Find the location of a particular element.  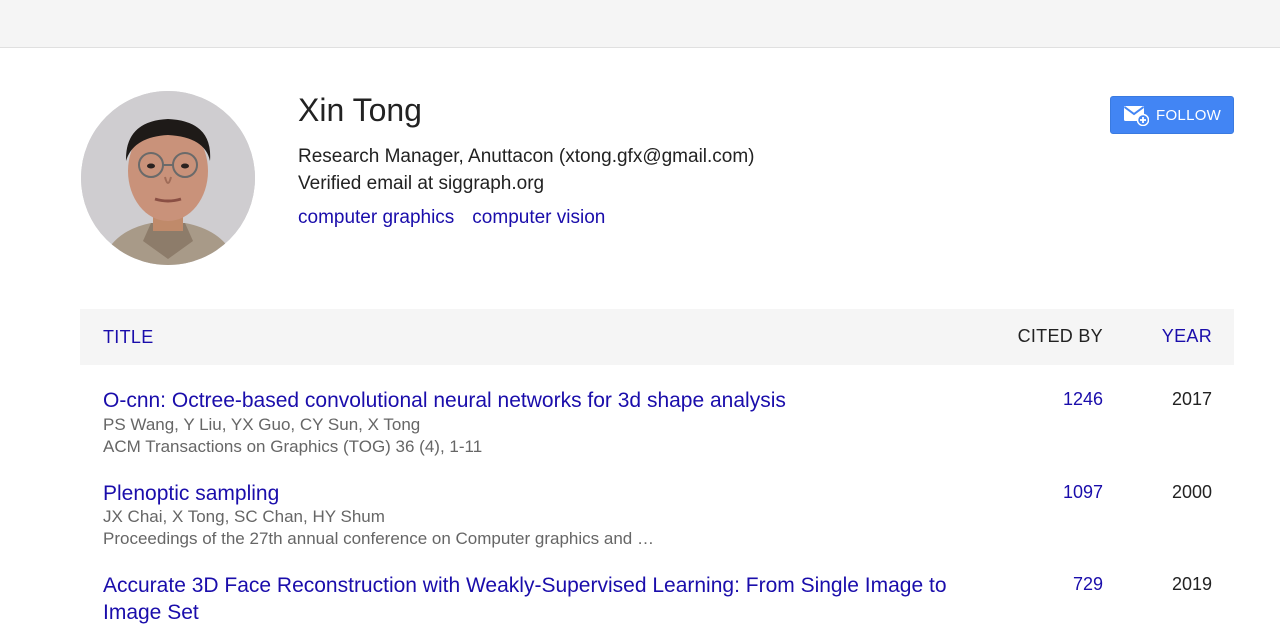

profile-name: Xin Tong is located at coordinates (360, 110).